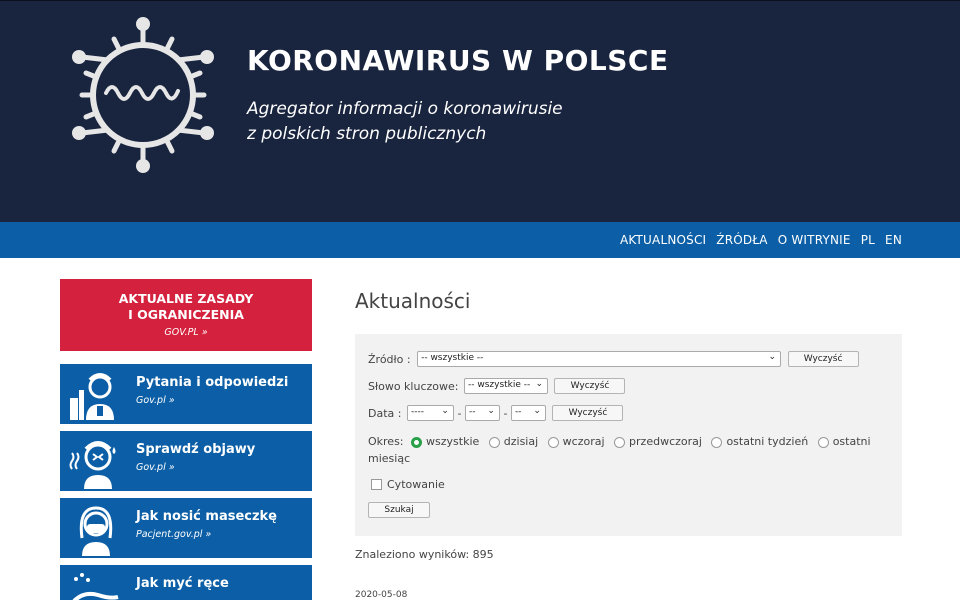 Image resolution: width=960 pixels, height=600 pixels. I want to click on clear-date-button: Wyczyść, so click(588, 413).